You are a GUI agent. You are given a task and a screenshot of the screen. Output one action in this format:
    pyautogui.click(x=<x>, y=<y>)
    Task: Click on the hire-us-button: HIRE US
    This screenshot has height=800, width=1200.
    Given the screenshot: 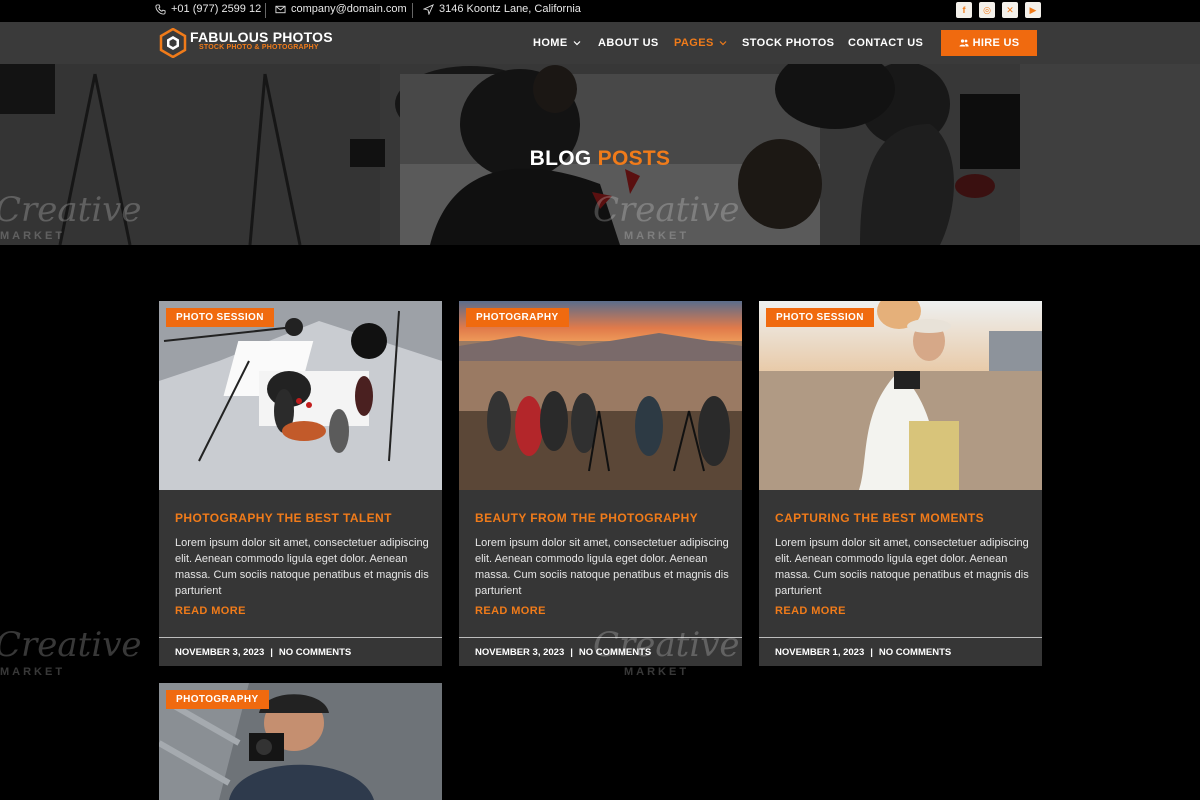 What is the action you would take?
    pyautogui.click(x=989, y=43)
    